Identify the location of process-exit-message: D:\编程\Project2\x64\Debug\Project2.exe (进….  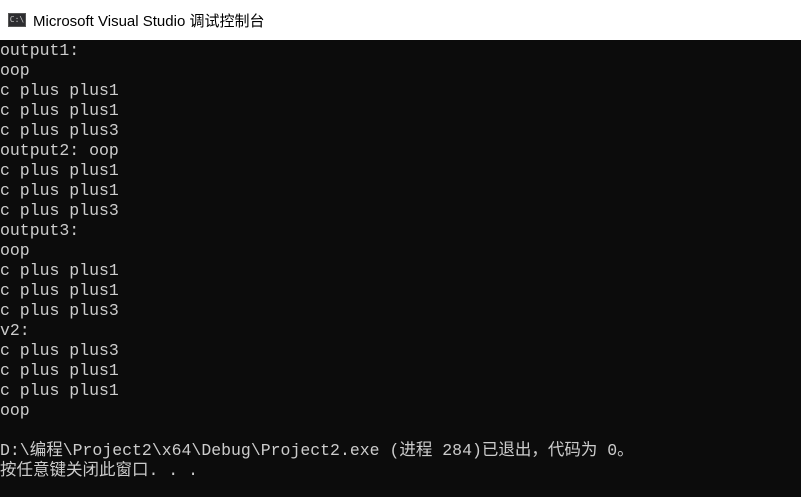
(317, 450).